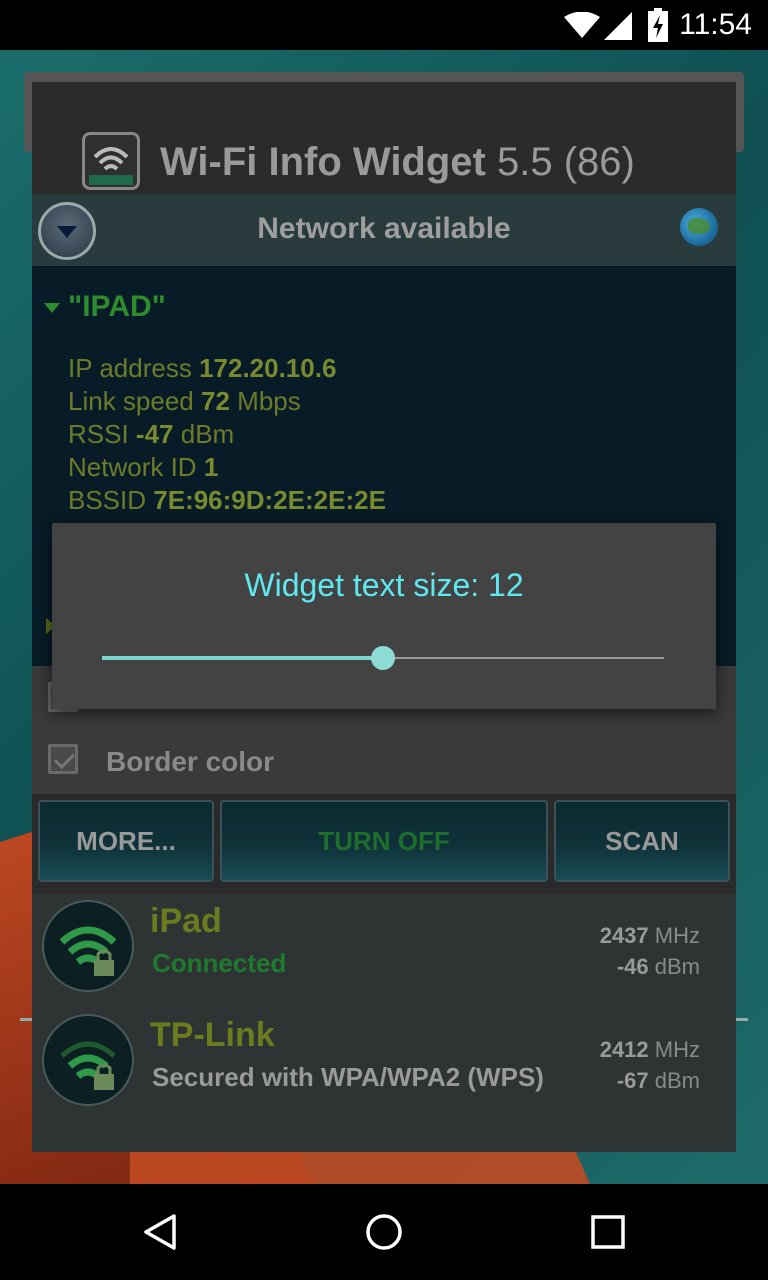 The image size is (768, 1280). What do you see at coordinates (384, 841) in the screenshot?
I see `turn-off-button: TURN OFF` at bounding box center [384, 841].